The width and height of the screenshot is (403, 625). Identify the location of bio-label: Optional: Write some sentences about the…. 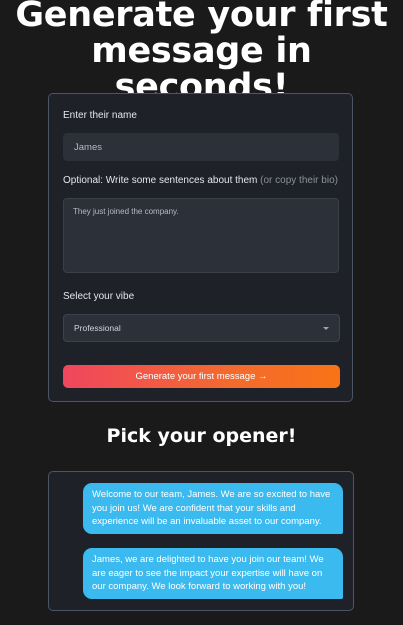
(200, 180).